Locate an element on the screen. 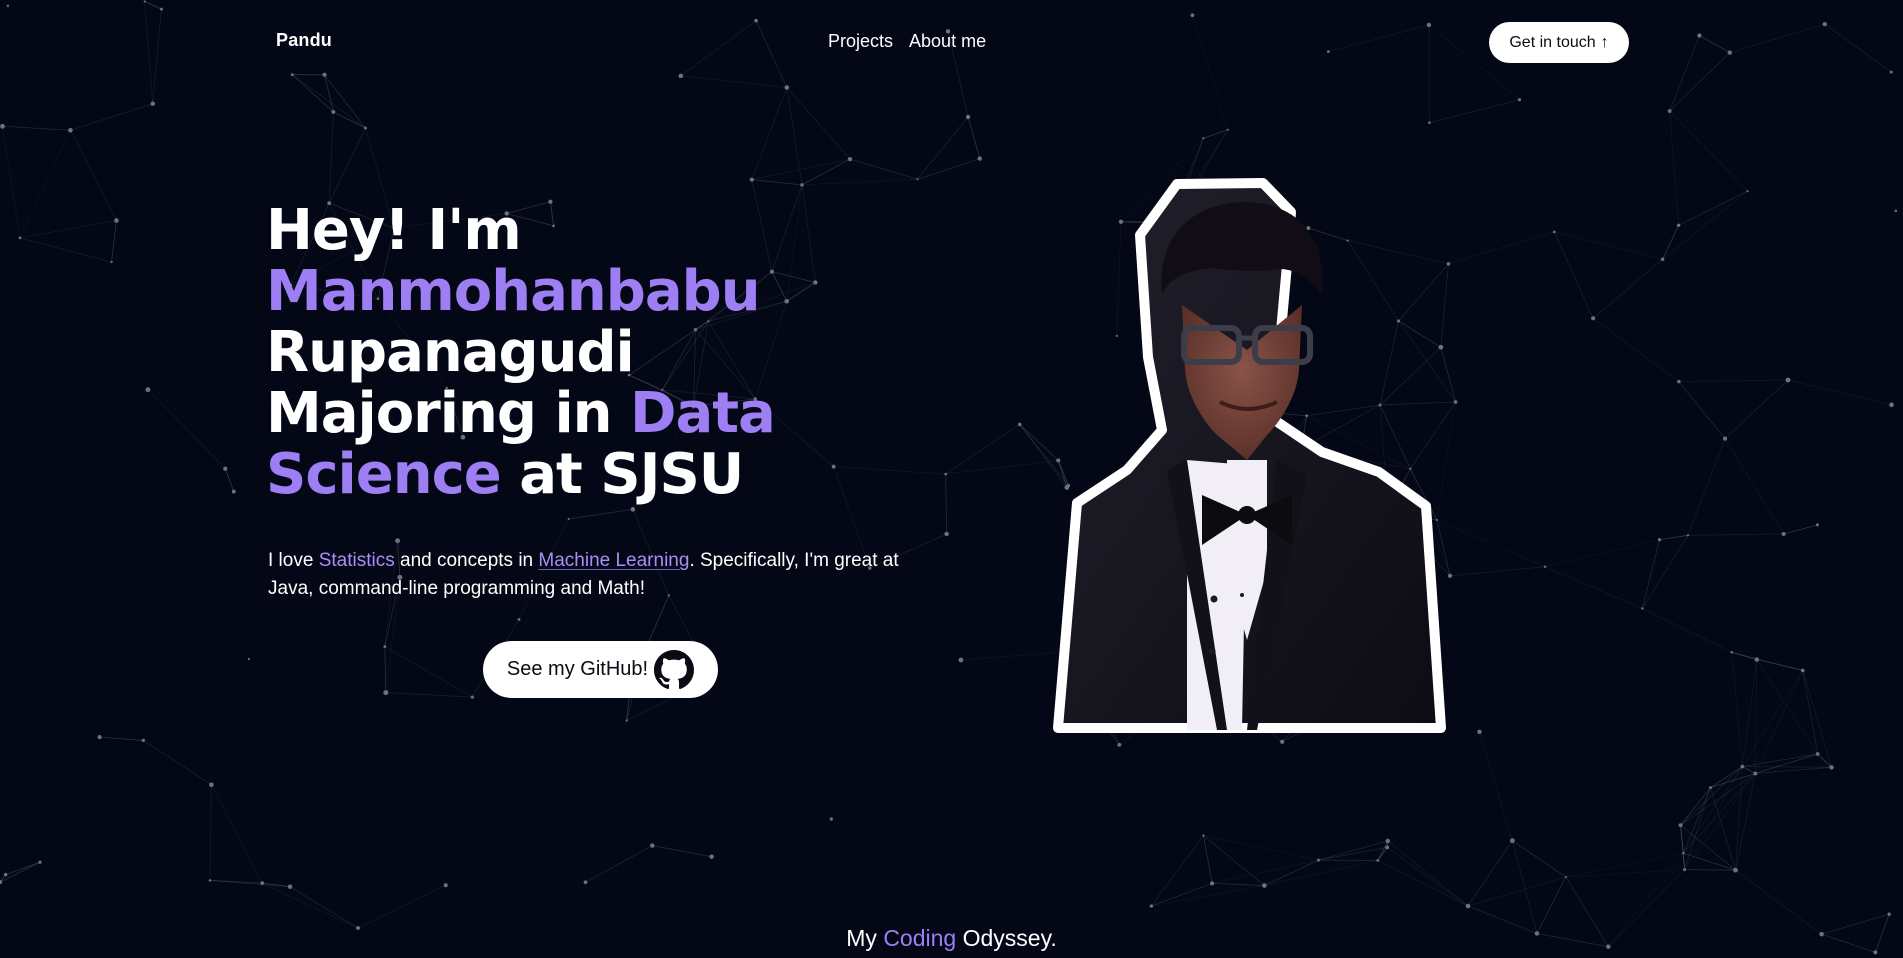 The image size is (1903, 958). main-nav: Projects About me is located at coordinates (907, 41).